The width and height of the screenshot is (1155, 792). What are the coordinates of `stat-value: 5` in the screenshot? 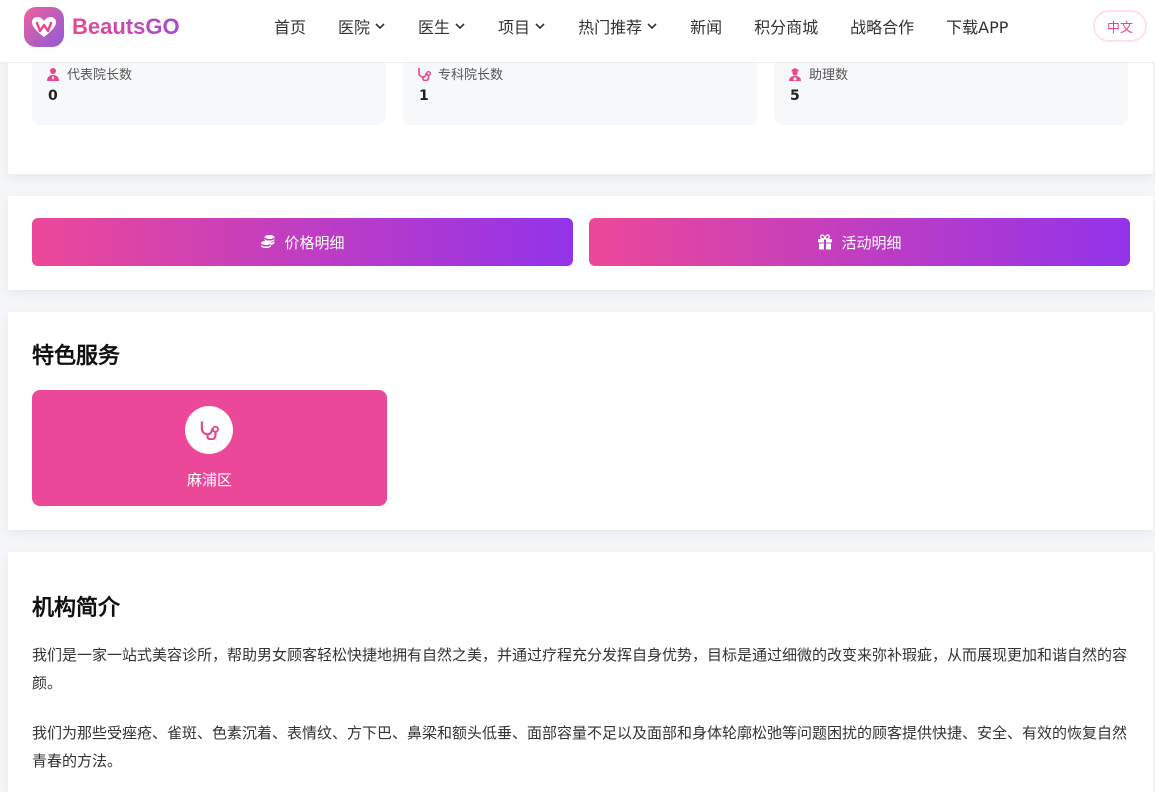 It's located at (795, 96).